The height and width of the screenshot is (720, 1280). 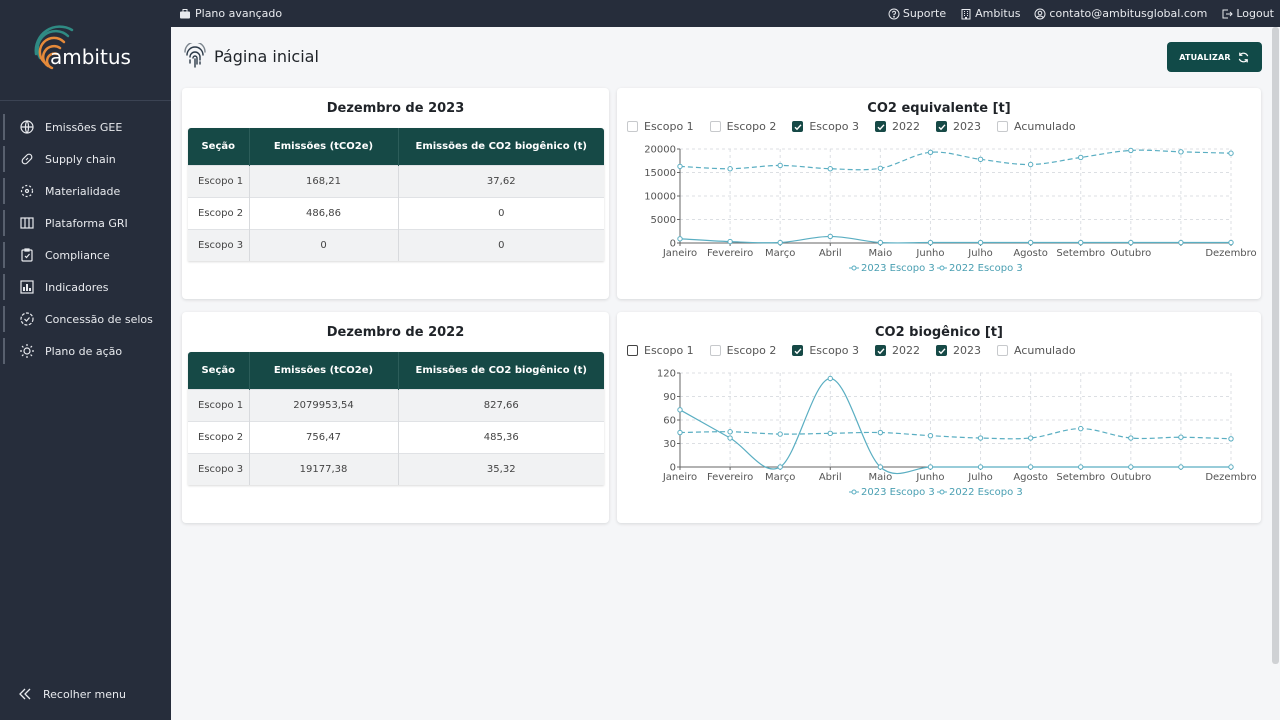 What do you see at coordinates (85, 694) in the screenshot?
I see `collapse-menu-button: Recolher menu` at bounding box center [85, 694].